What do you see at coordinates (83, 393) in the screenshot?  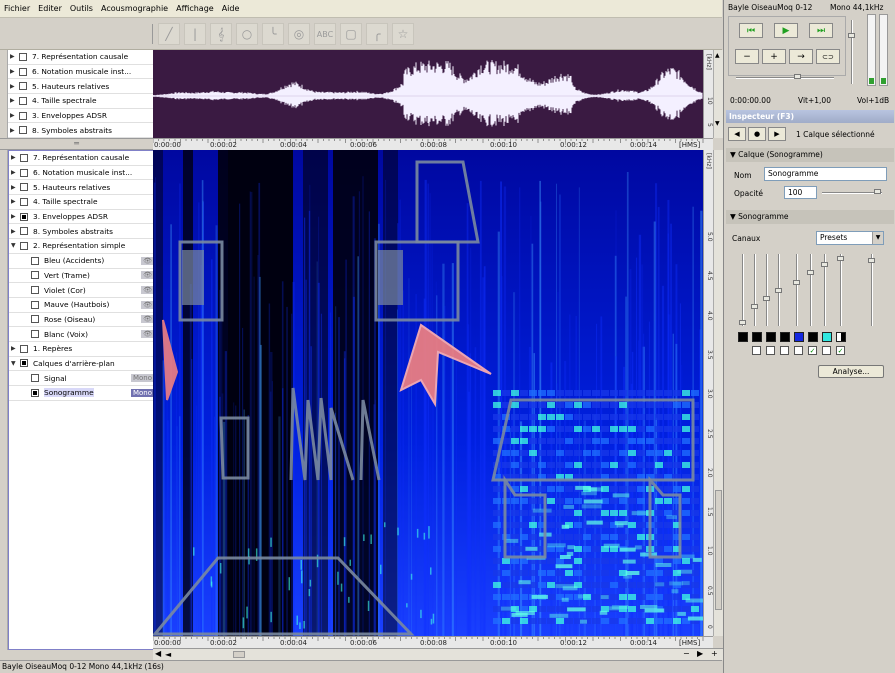 I see `layer-row: Sonogramme Mono` at bounding box center [83, 393].